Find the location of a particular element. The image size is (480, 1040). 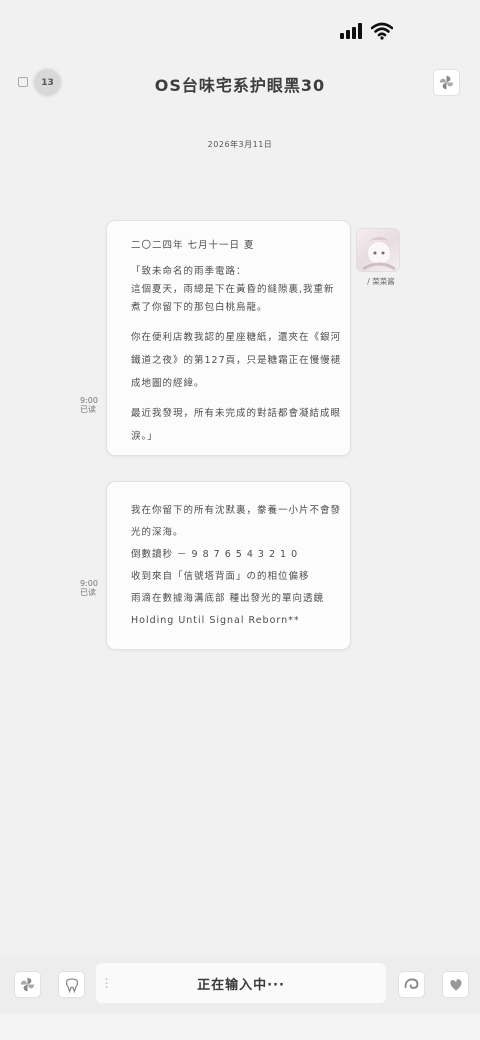

message-line: 二〇二四年 七月十一日 夏 is located at coordinates (193, 245).